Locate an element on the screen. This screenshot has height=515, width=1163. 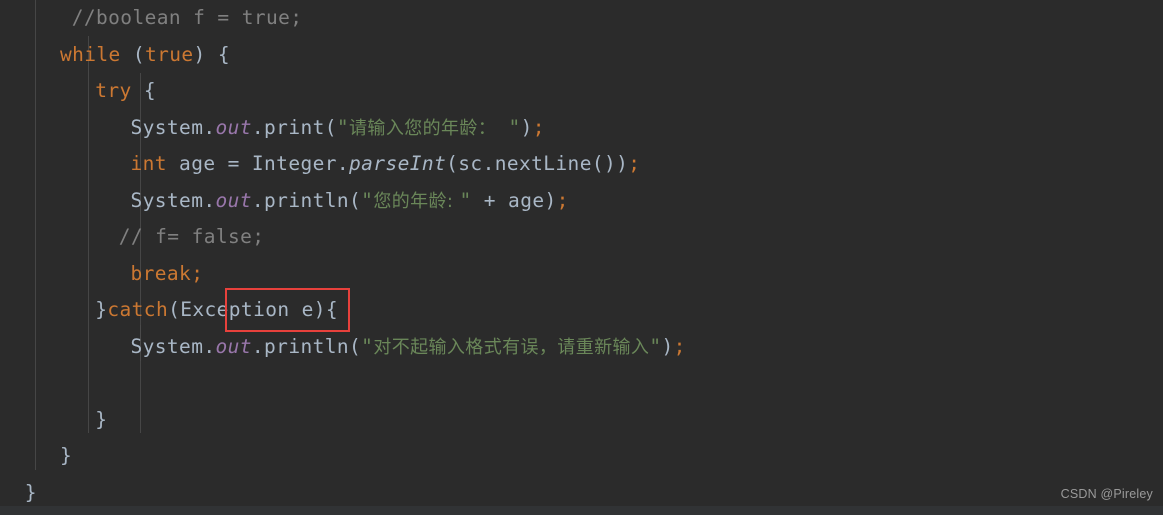
code-token-ident: + age is located at coordinates (508, 200).